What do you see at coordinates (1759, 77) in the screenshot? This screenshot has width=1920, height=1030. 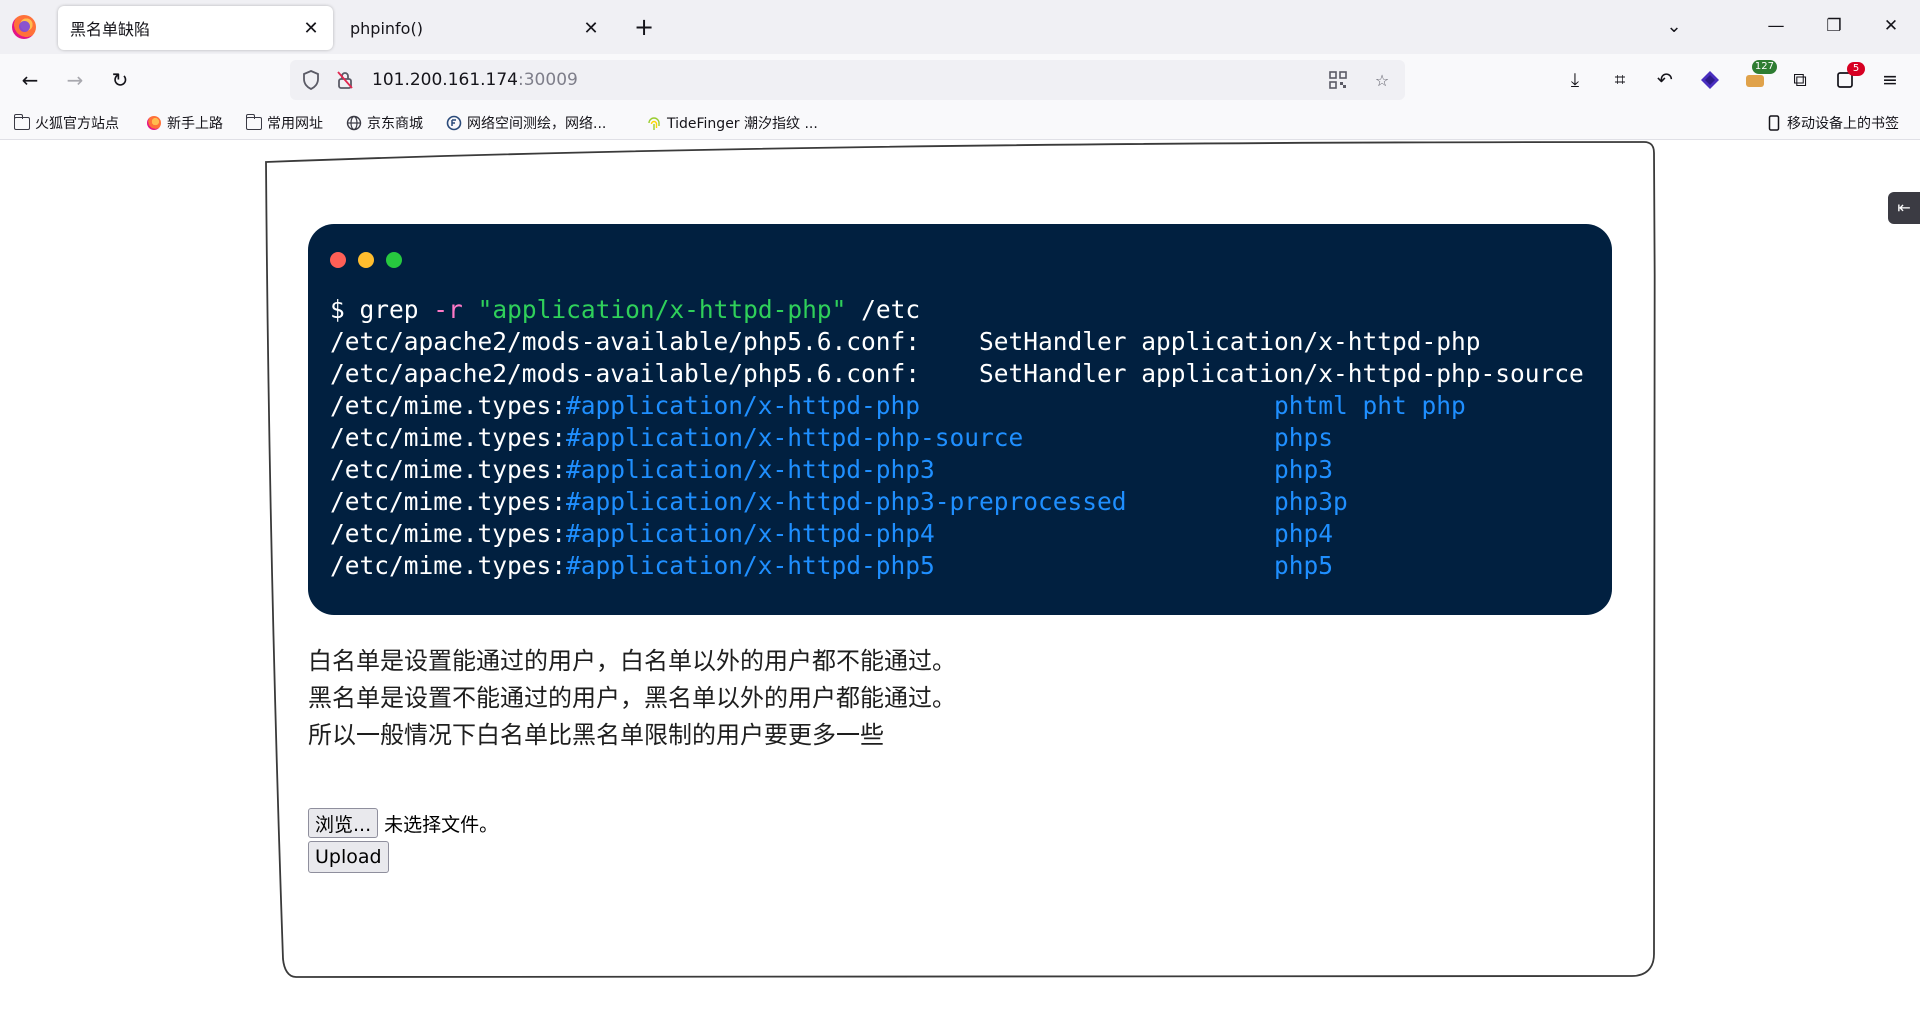 I see `extension-counter-icon: 127` at bounding box center [1759, 77].